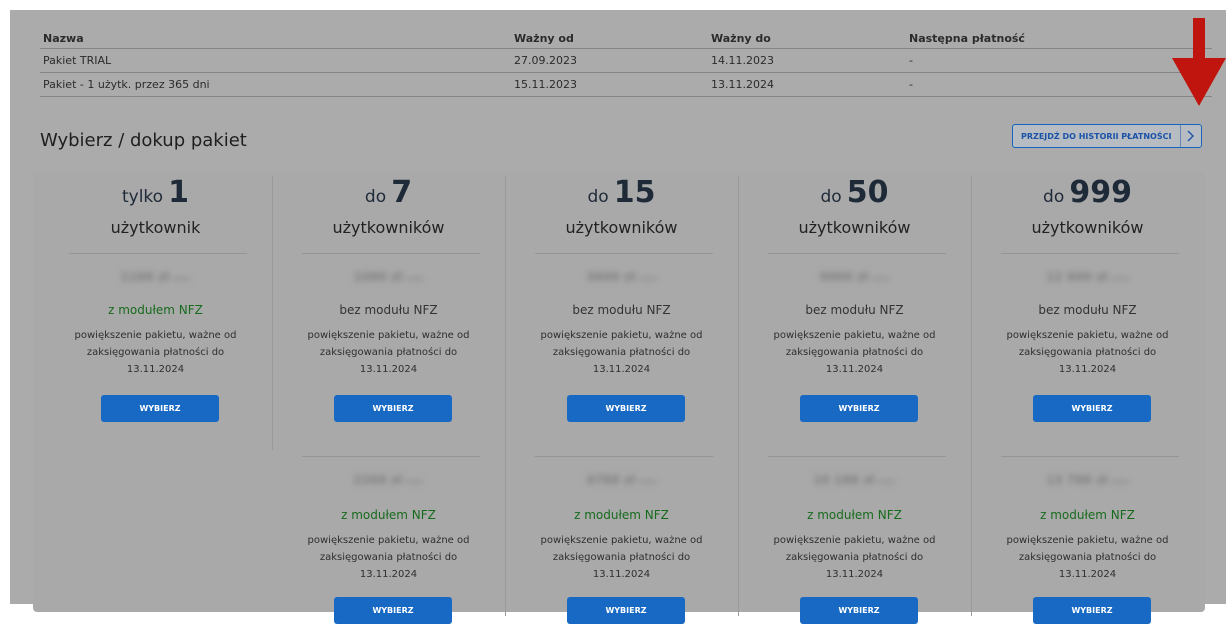 Image resolution: width=1226 pixels, height=624 pixels. Describe the element at coordinates (1059, 60) in the screenshot. I see `cell-next-payment: -` at that location.